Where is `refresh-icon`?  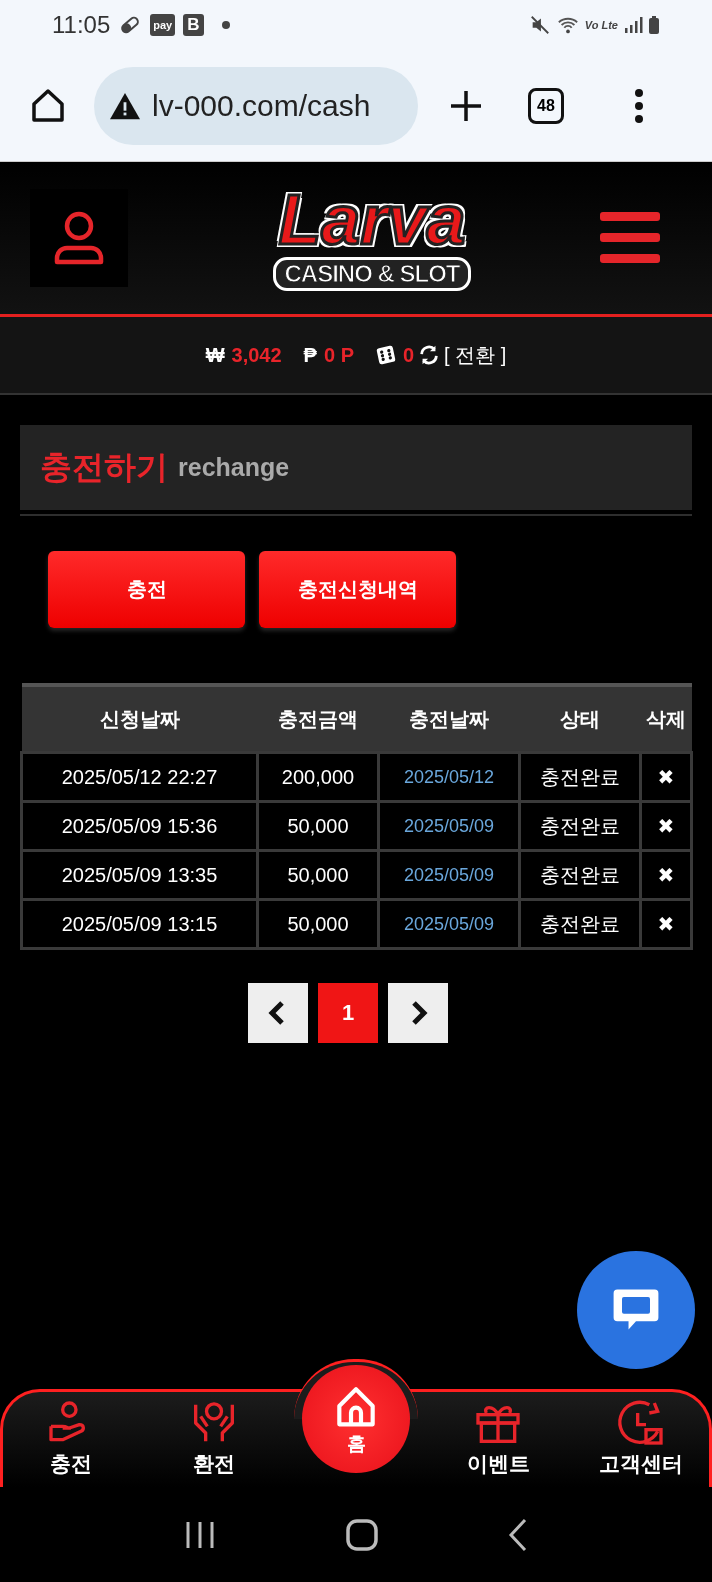 refresh-icon is located at coordinates (429, 355).